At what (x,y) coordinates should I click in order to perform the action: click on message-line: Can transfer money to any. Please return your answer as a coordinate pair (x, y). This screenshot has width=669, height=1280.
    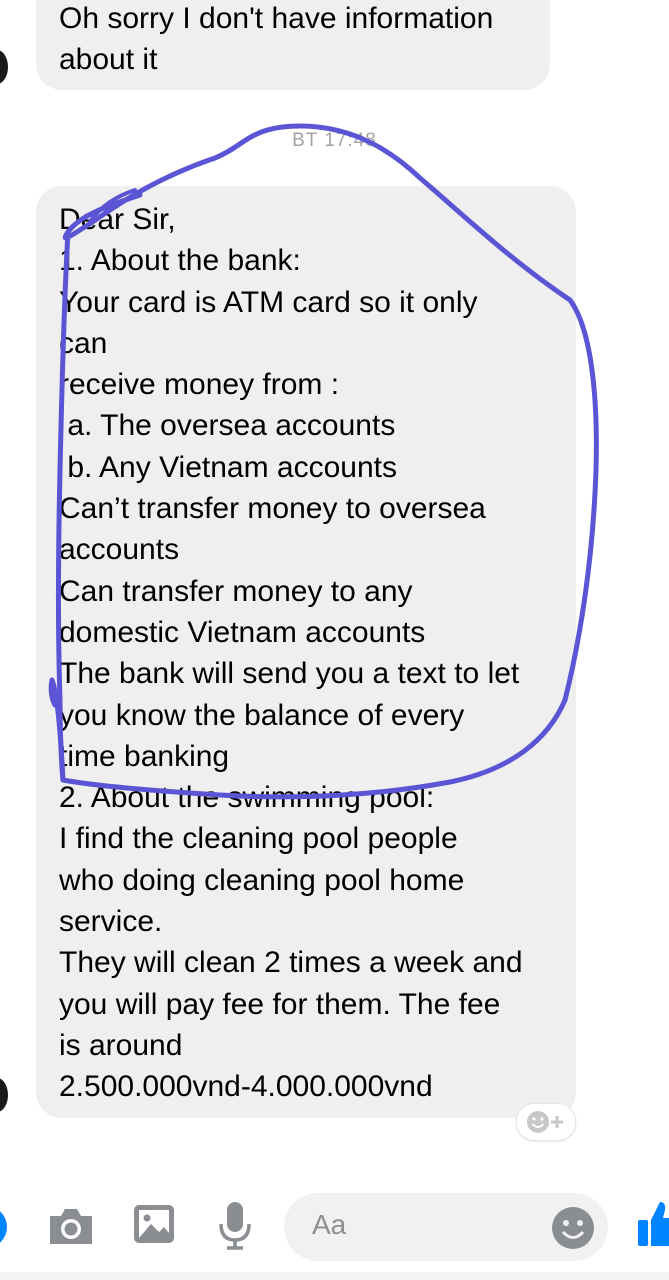
    Looking at the image, I should click on (236, 591).